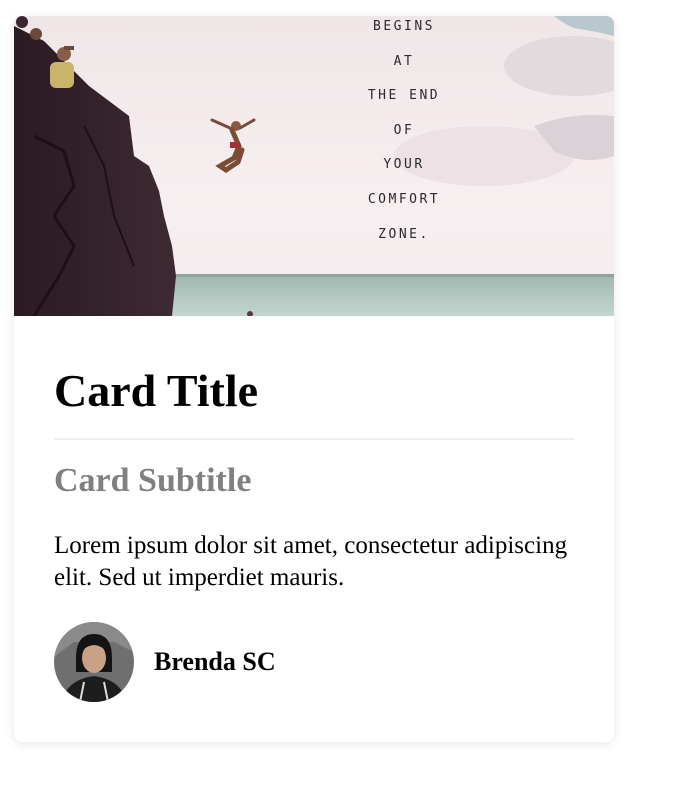  I want to click on quote-line: AT, so click(404, 61).